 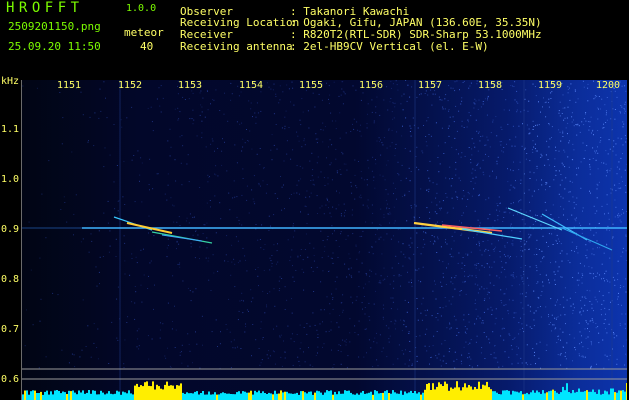 I want to click on y-tick-label: 0.8, so click(x=10, y=279).